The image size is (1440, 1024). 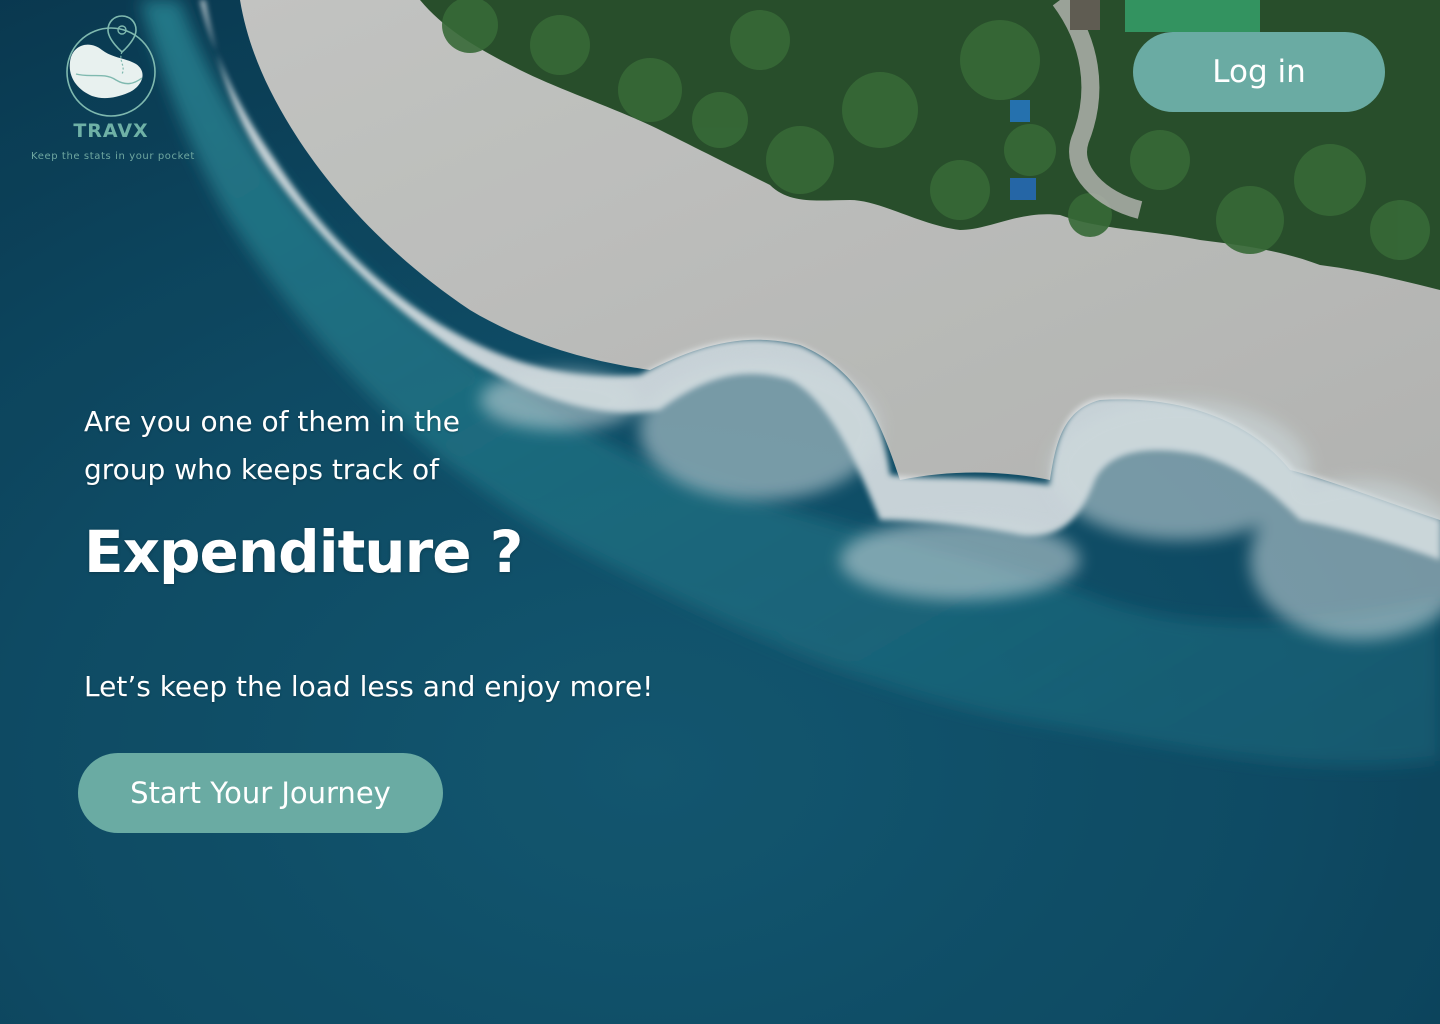 I want to click on hero-question-line: Are you one of them in the, so click(x=272, y=421).